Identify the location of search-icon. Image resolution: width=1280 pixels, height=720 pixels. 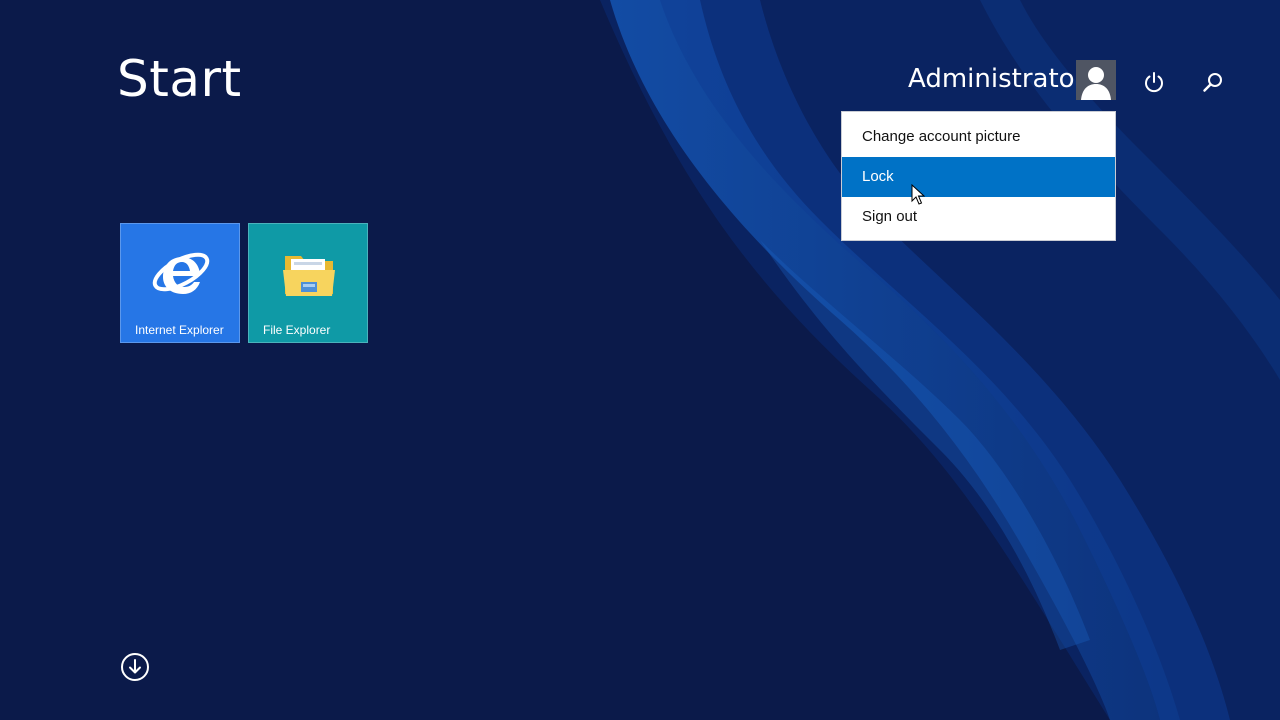
(1213, 82).